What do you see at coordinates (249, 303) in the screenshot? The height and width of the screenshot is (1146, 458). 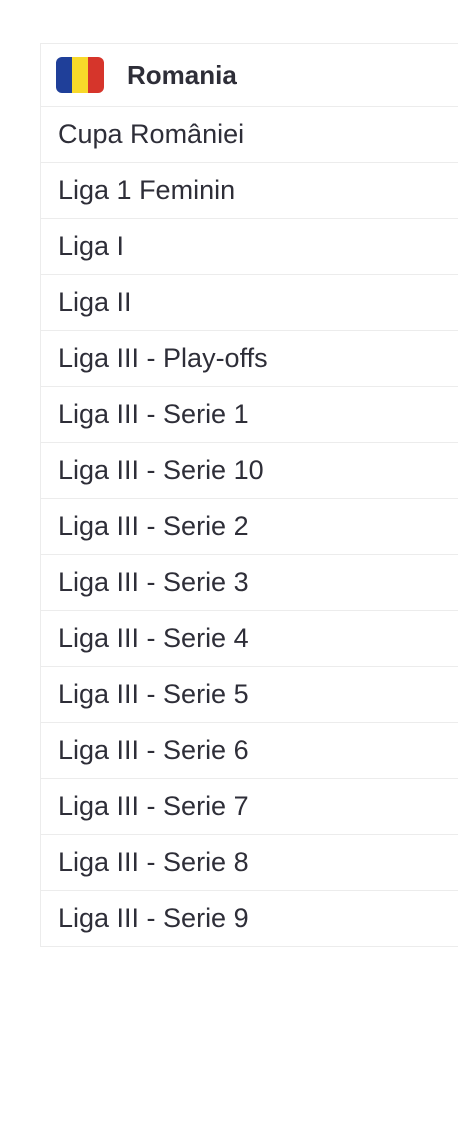 I see `league-item: Liga II` at bounding box center [249, 303].